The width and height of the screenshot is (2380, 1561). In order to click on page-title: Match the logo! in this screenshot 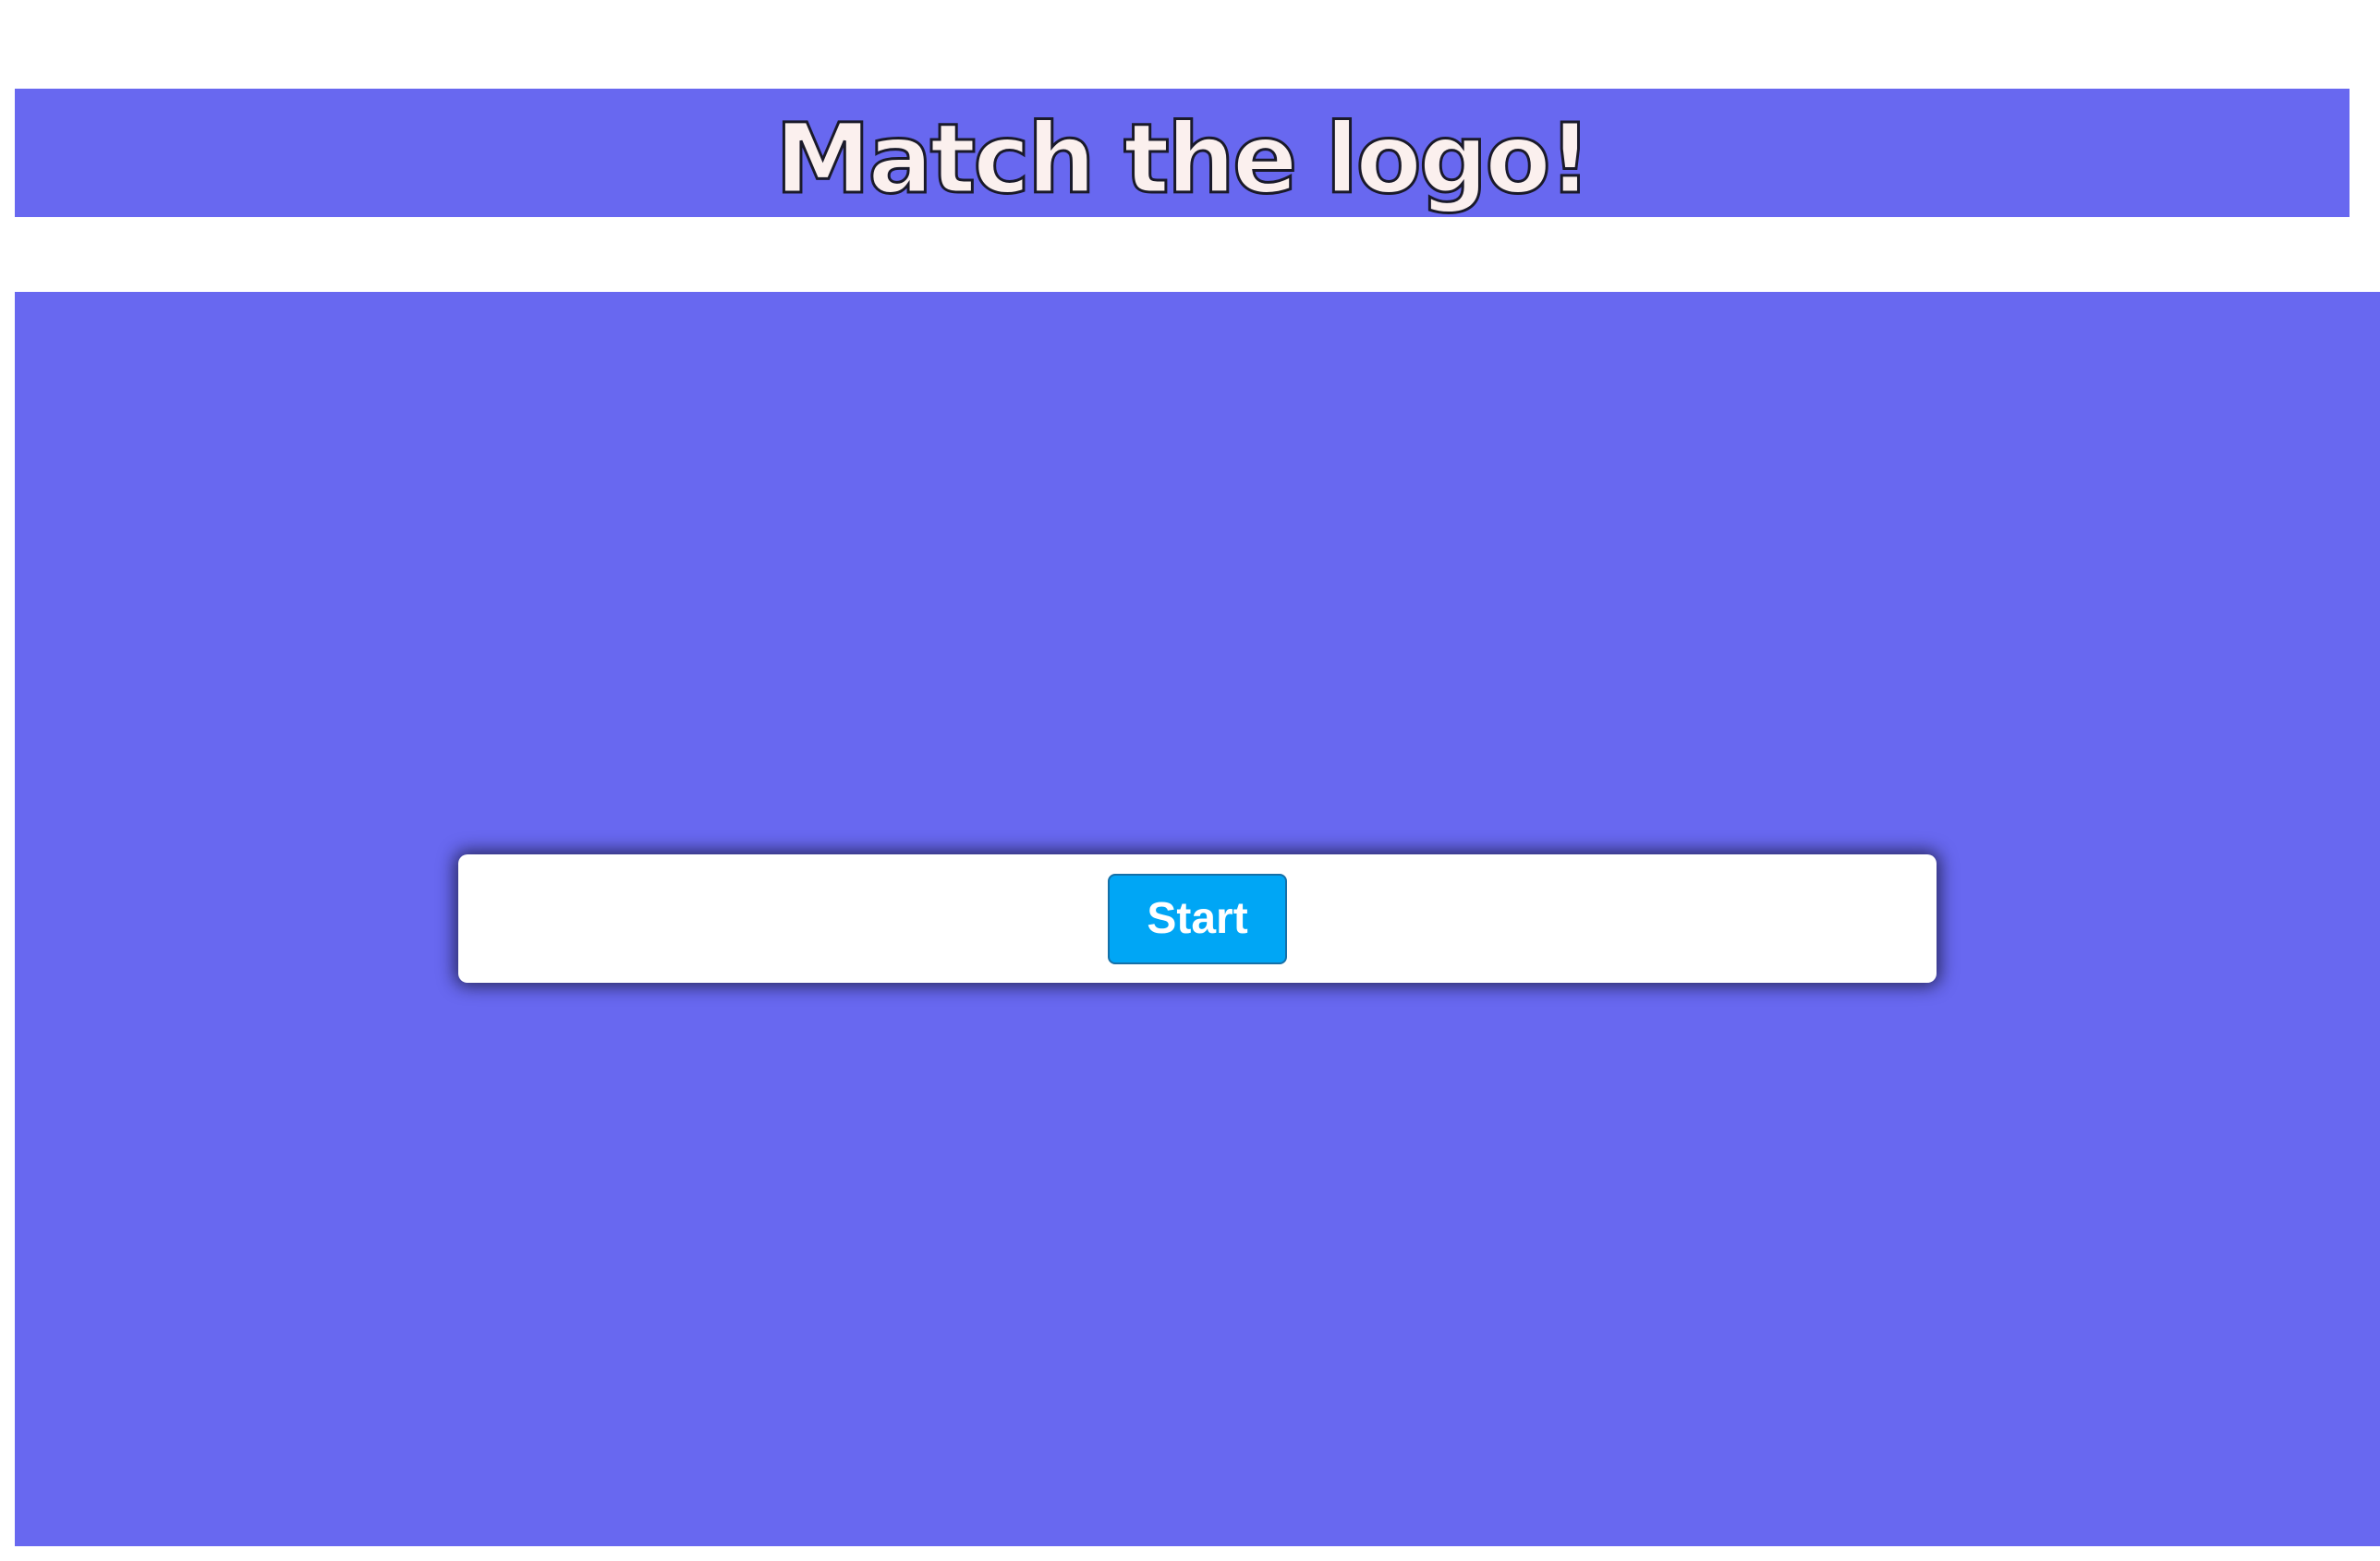, I will do `click(1183, 158)`.